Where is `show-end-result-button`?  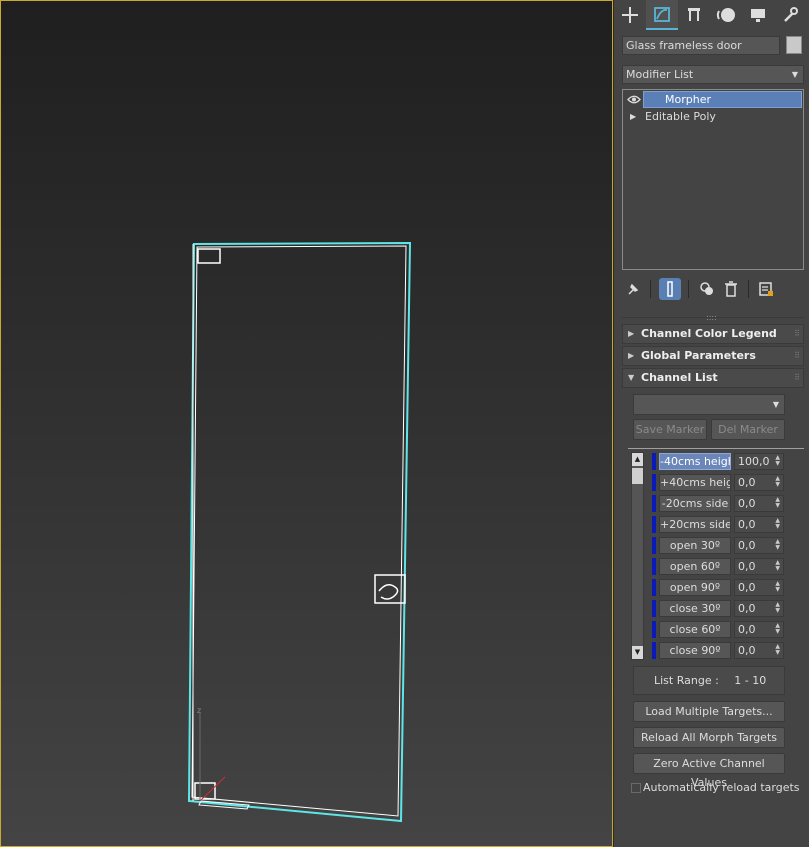
show-end-result-button is located at coordinates (670, 289).